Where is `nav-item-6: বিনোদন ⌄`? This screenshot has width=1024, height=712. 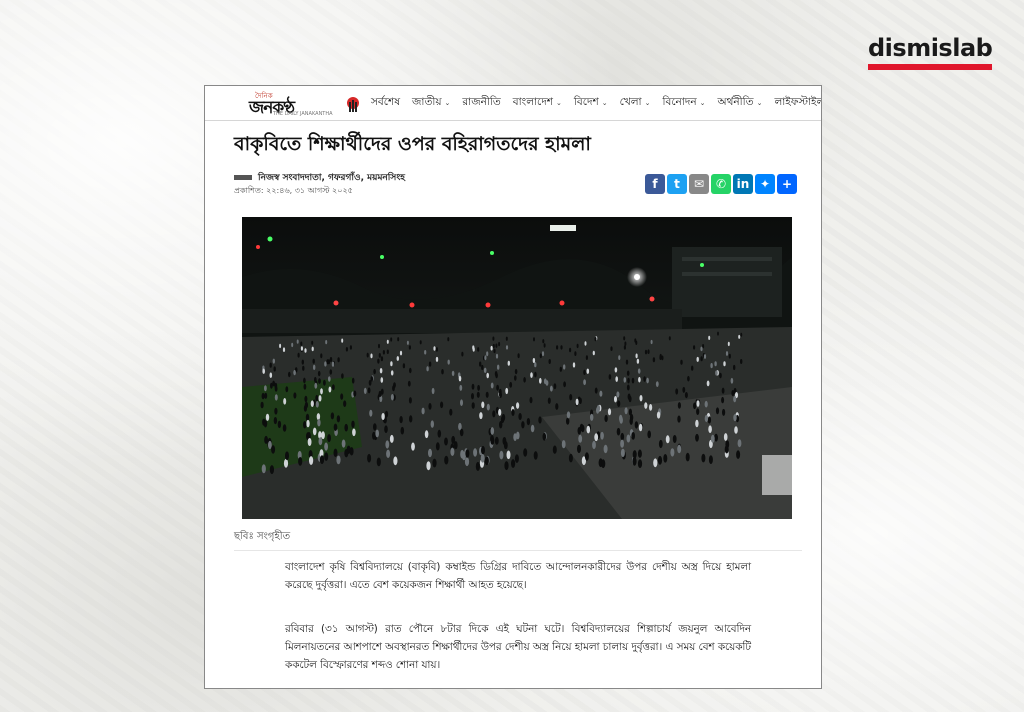 nav-item-6: বিনোদন ⌄ is located at coordinates (683, 103).